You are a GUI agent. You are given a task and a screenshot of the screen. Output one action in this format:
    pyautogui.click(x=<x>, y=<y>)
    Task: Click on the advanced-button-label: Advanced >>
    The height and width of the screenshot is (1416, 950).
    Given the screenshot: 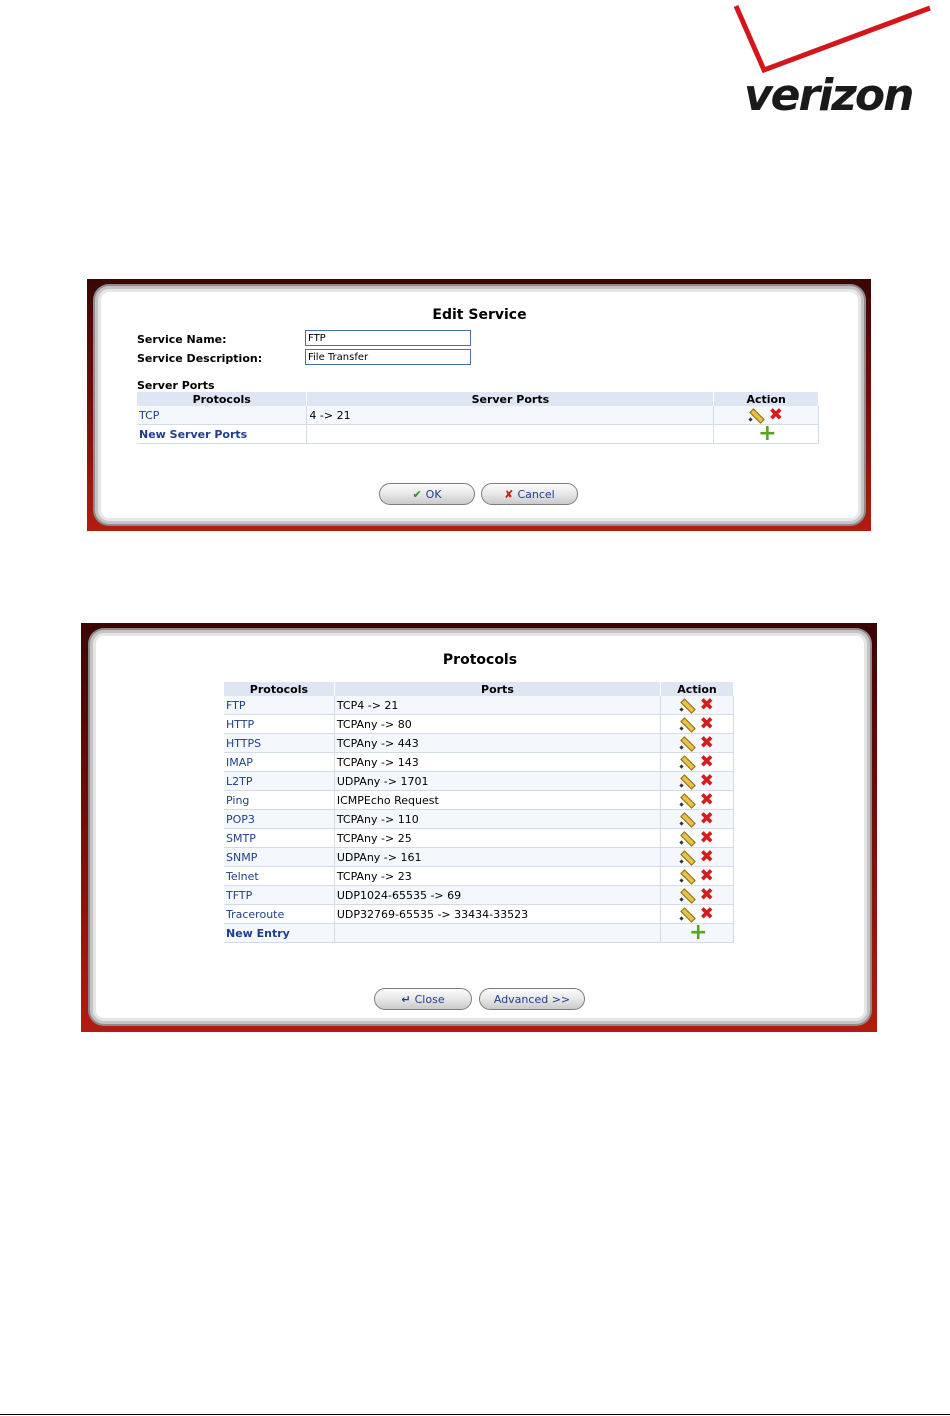 What is the action you would take?
    pyautogui.click(x=532, y=999)
    